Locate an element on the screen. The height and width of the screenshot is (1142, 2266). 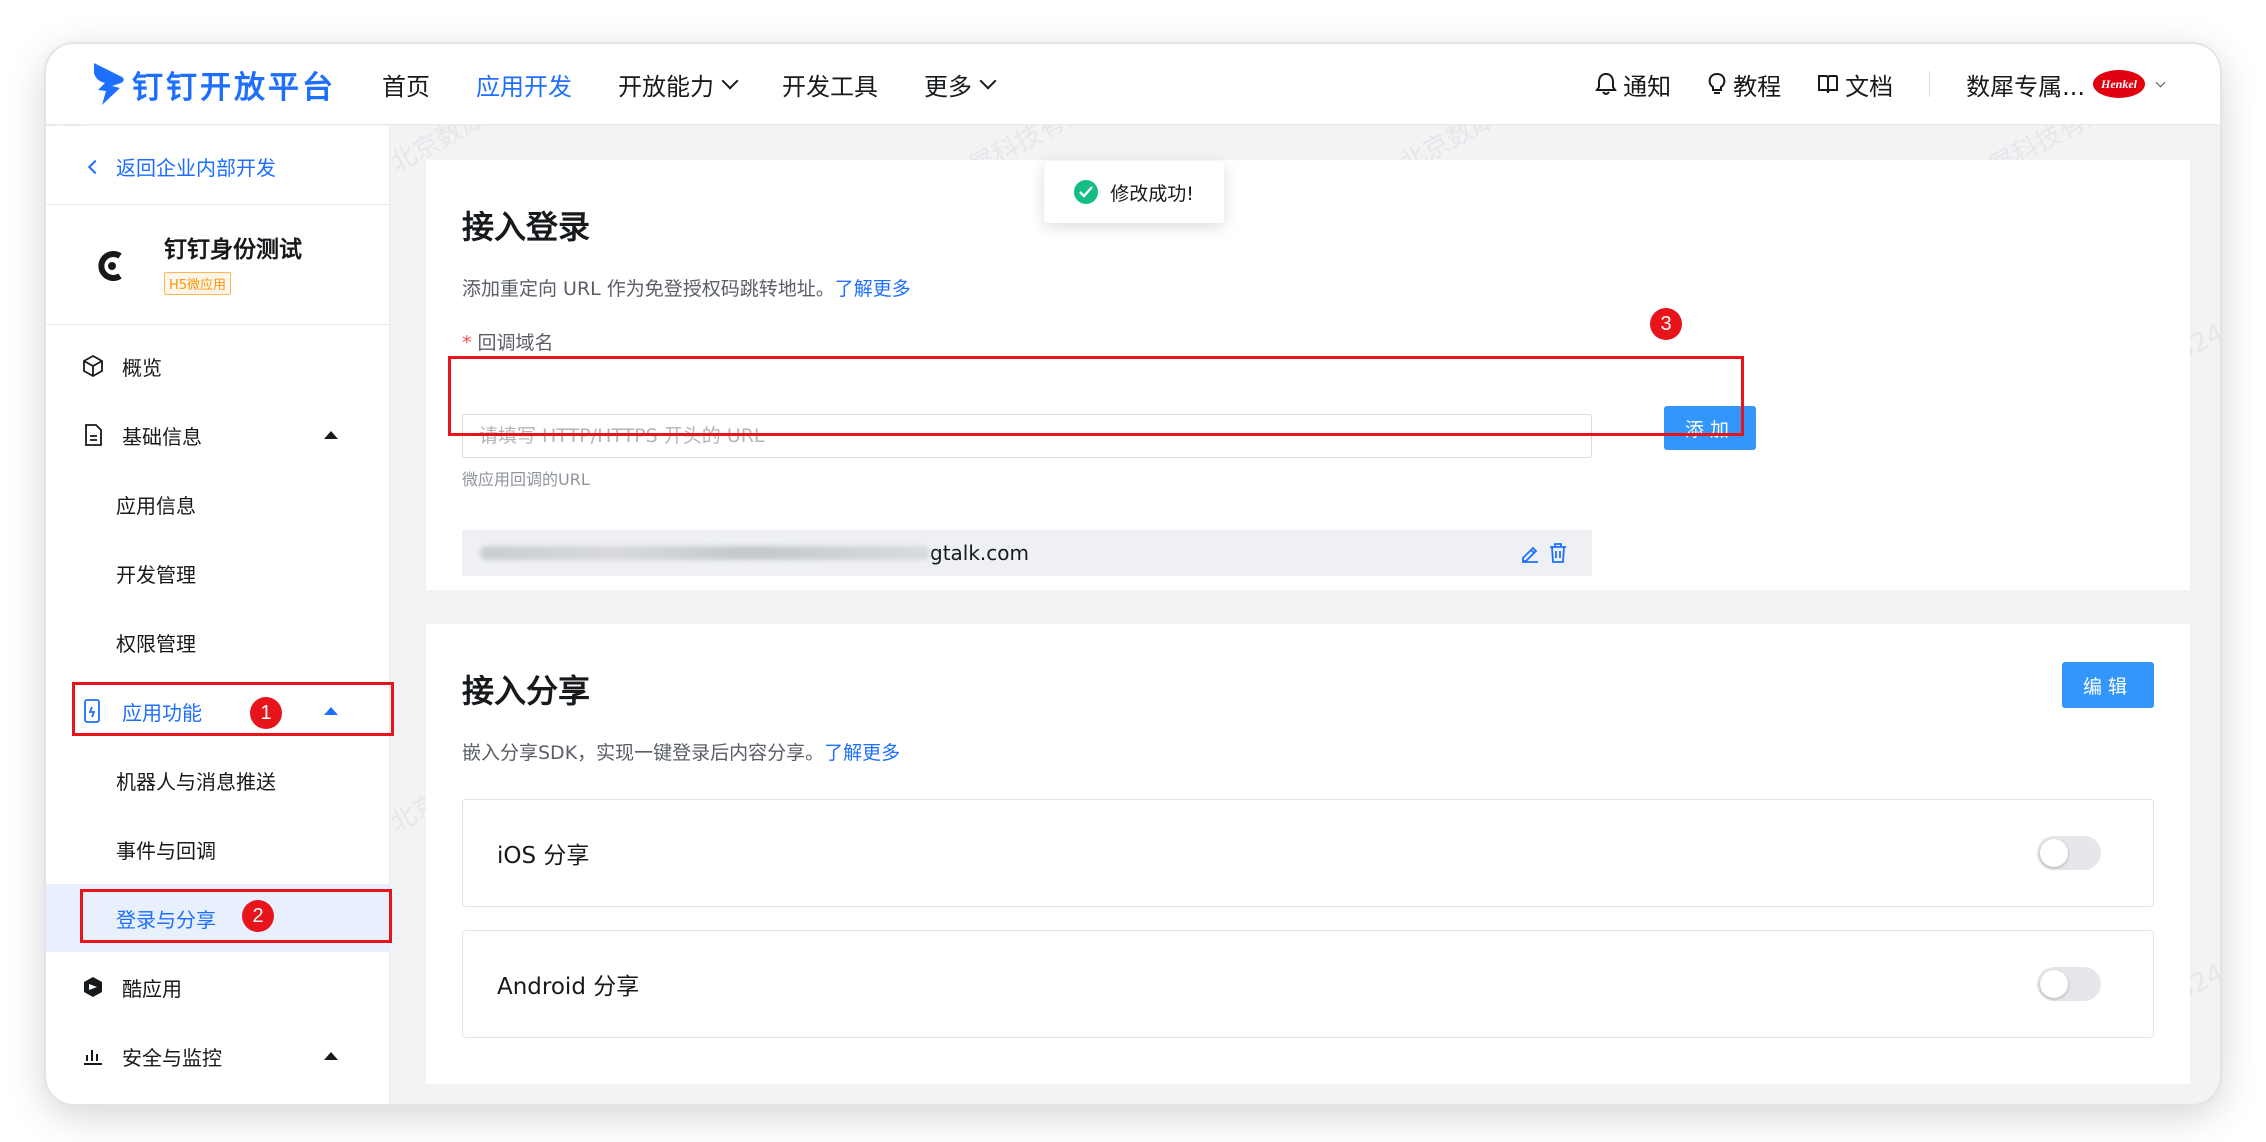
nav-item-more: 更多 is located at coordinates (960, 84).